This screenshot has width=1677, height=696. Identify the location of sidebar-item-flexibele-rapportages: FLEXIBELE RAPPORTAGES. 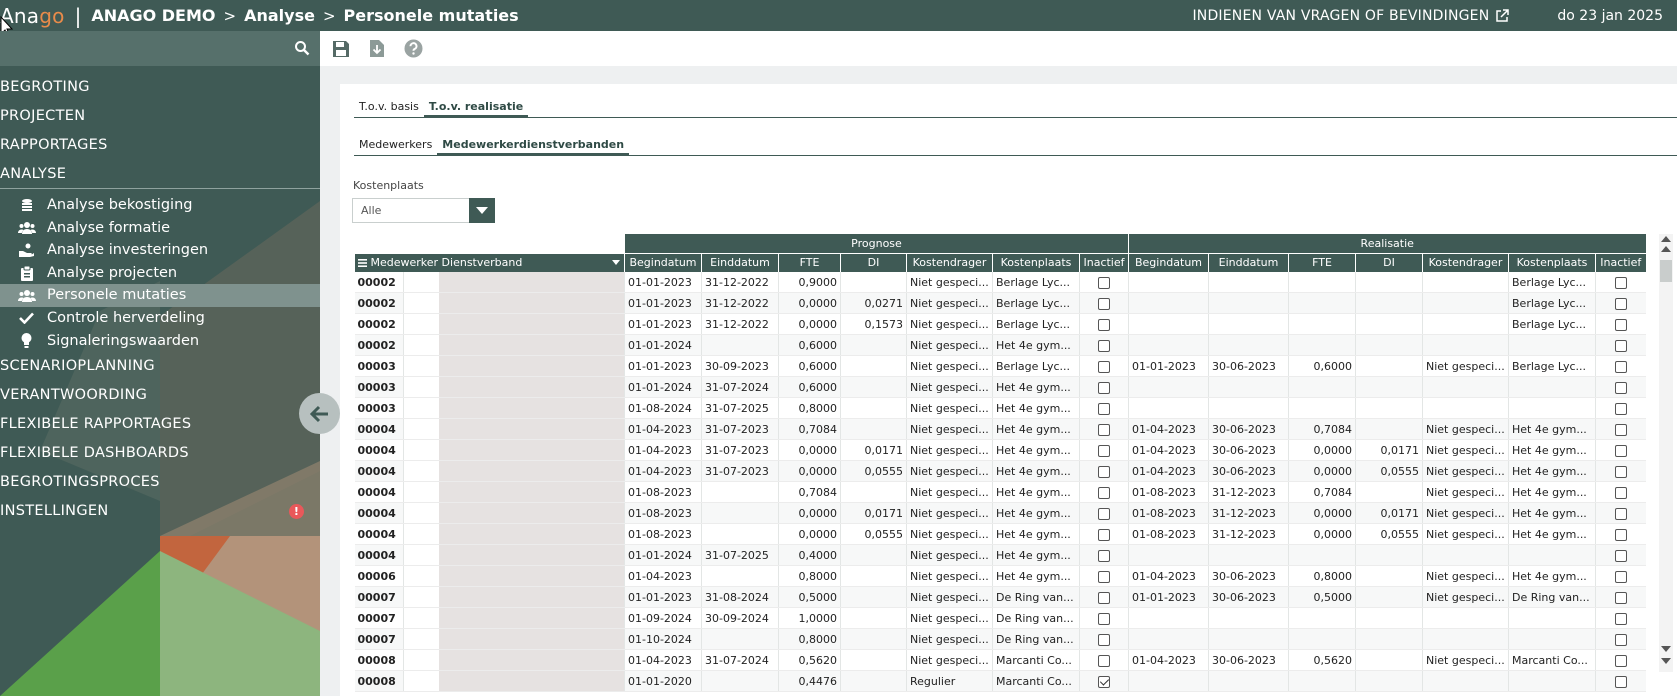
(160, 424).